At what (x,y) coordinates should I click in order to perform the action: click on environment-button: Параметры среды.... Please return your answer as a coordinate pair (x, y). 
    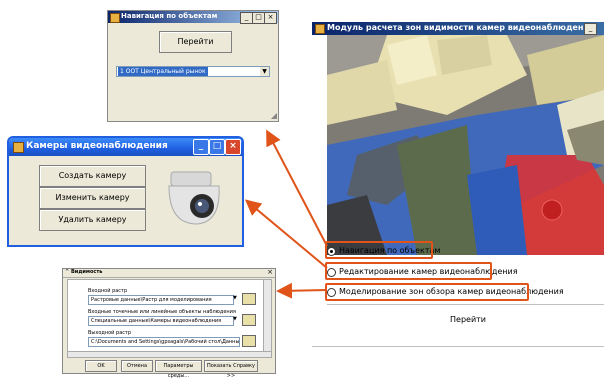
    Looking at the image, I should click on (178, 369).